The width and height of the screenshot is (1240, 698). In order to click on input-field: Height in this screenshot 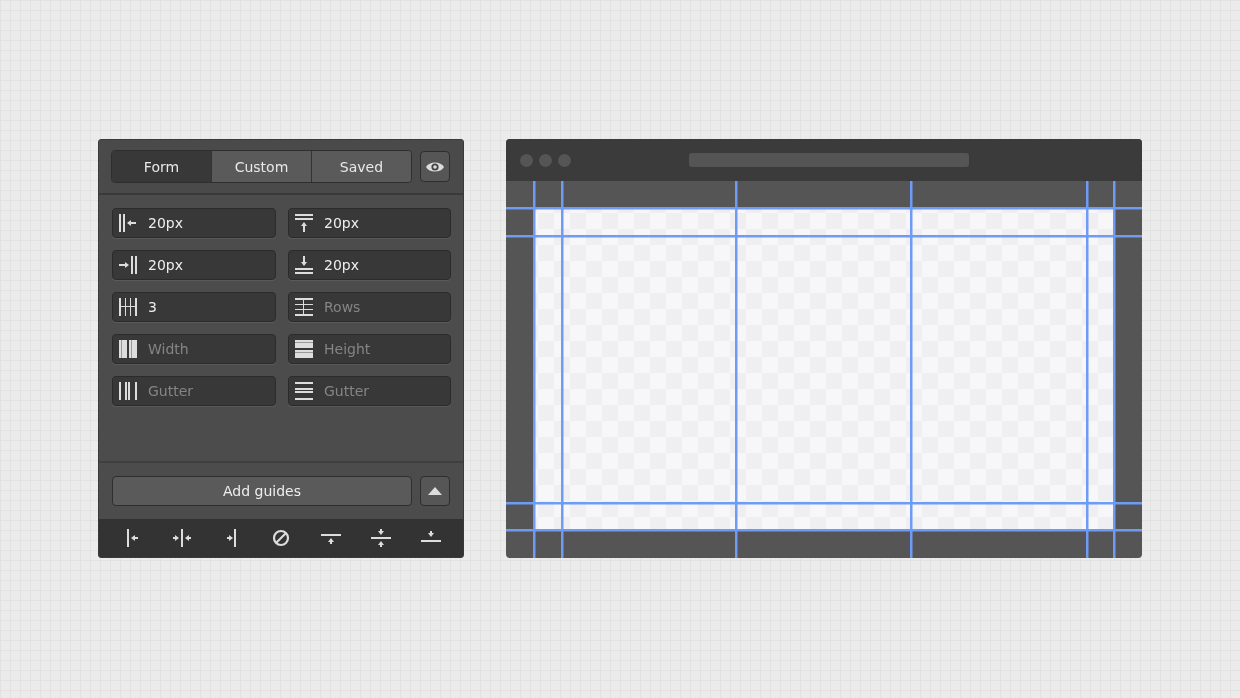, I will do `click(369, 349)`.